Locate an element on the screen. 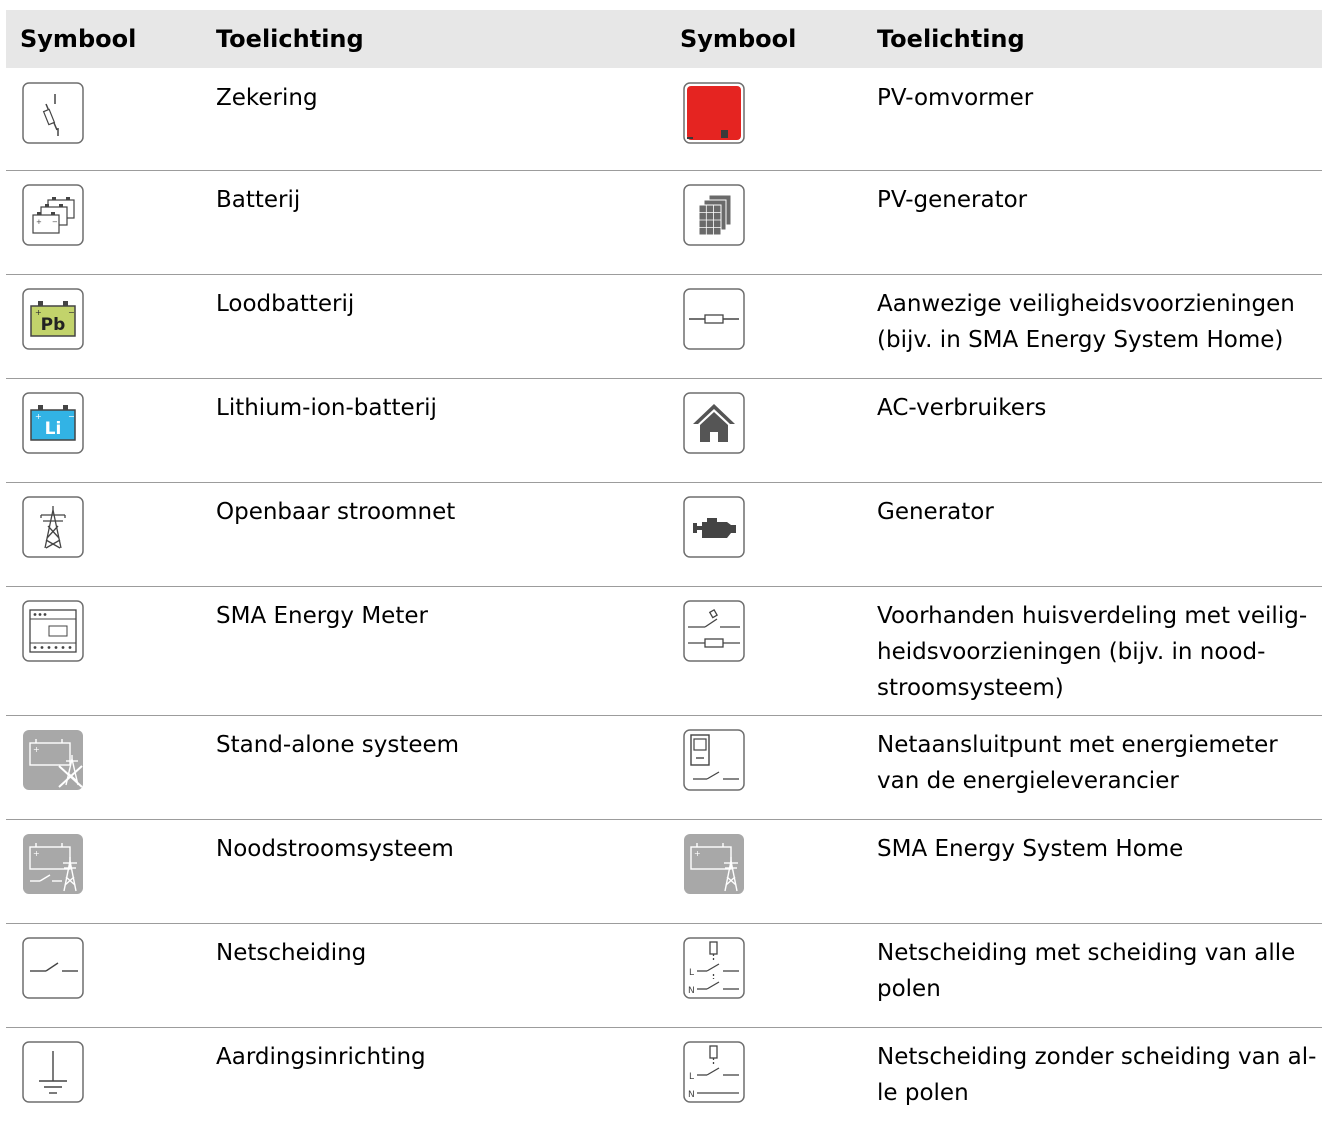  fuse-icon is located at coordinates (53, 113).